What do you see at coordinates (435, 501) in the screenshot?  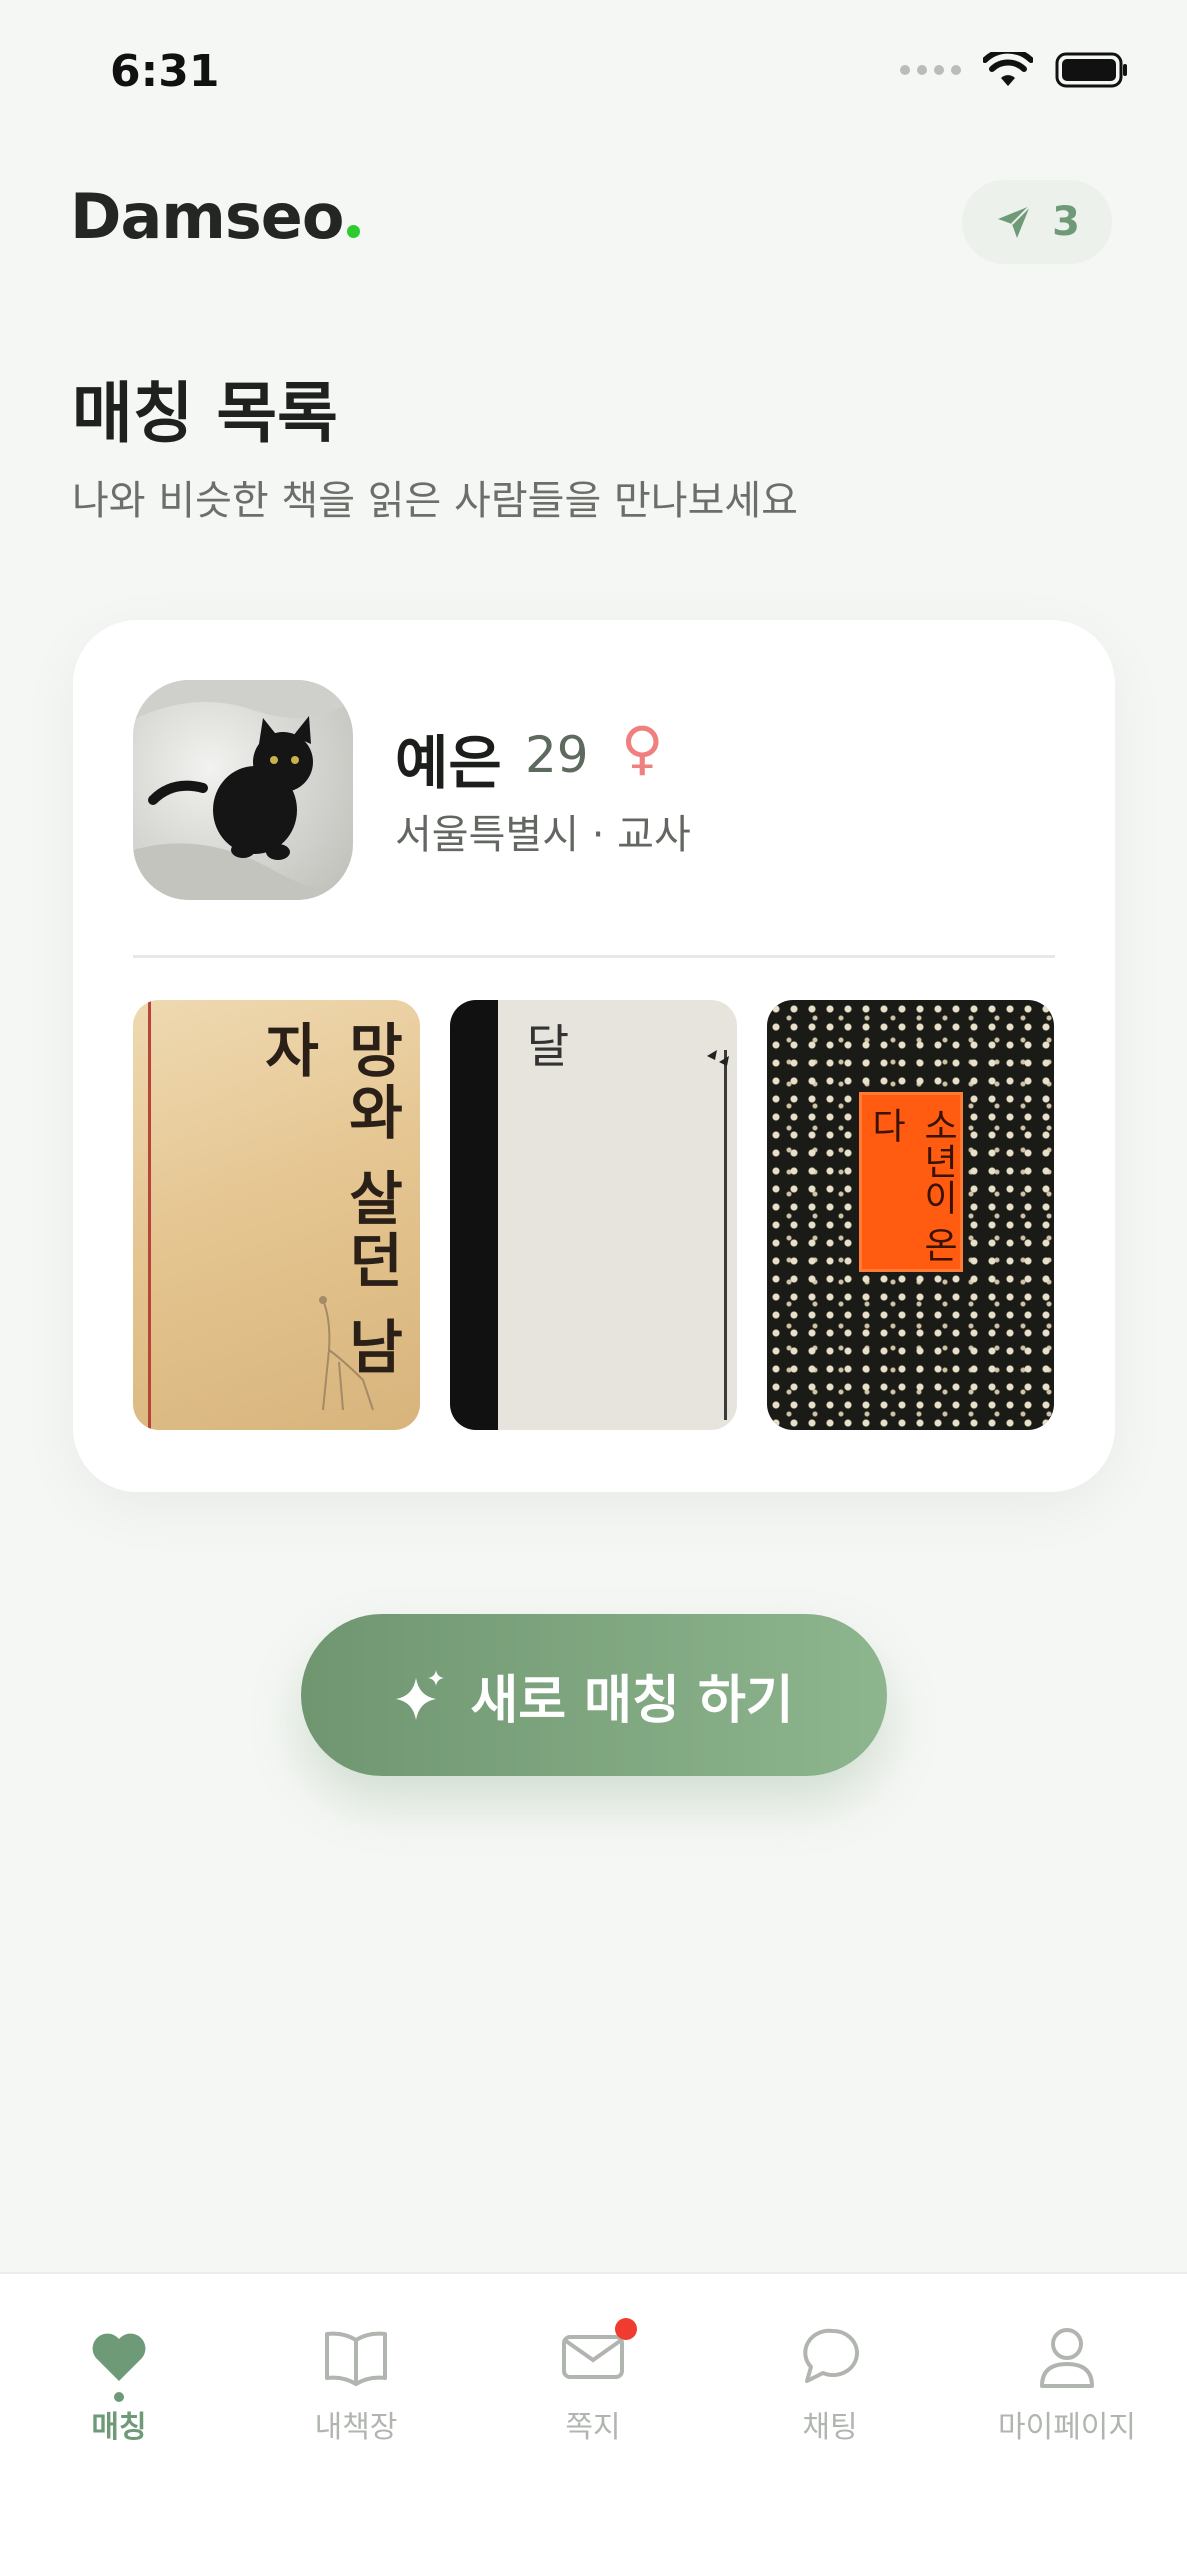 I see `page-subtitle: 나와 비슷한 책을 읽은 사람들을 만나보세요` at bounding box center [435, 501].